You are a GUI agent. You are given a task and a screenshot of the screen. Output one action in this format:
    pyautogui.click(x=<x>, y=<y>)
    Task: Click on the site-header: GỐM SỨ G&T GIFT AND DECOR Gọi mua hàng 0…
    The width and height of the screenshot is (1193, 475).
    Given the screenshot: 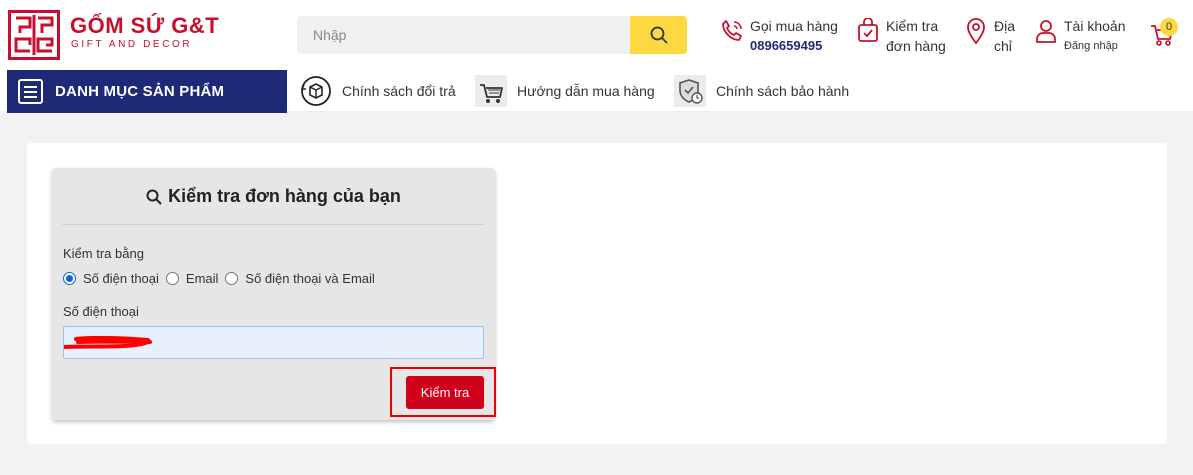 What is the action you would take?
    pyautogui.click(x=596, y=35)
    